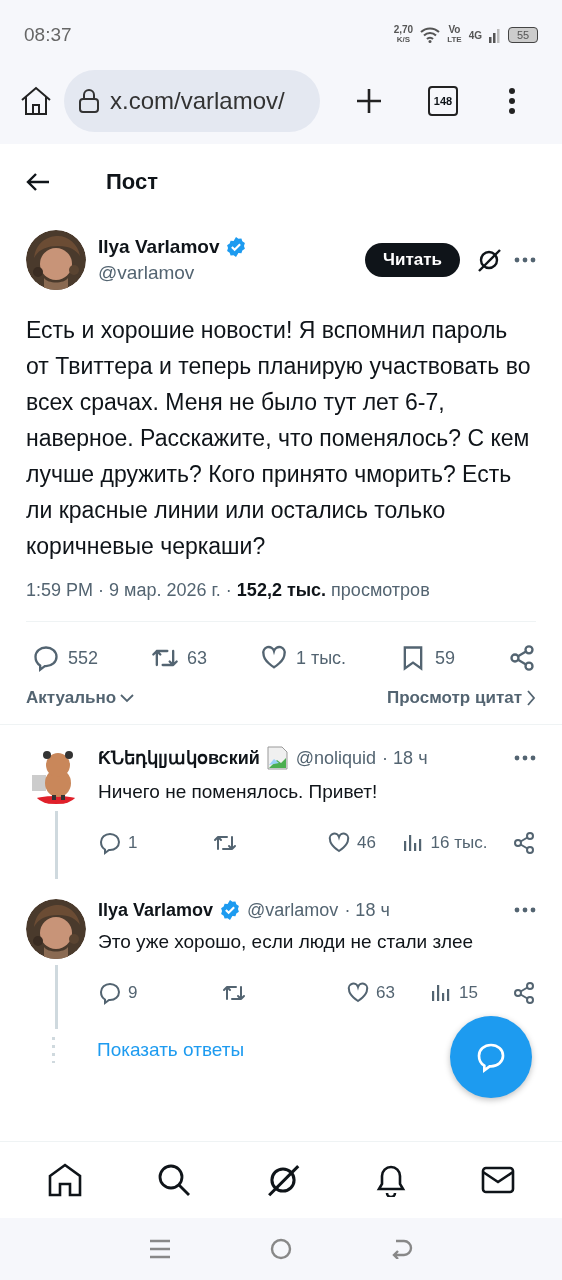 Image resolution: width=562 pixels, height=1280 pixels. What do you see at coordinates (277, 758) in the screenshot?
I see `broken-image-icon` at bounding box center [277, 758].